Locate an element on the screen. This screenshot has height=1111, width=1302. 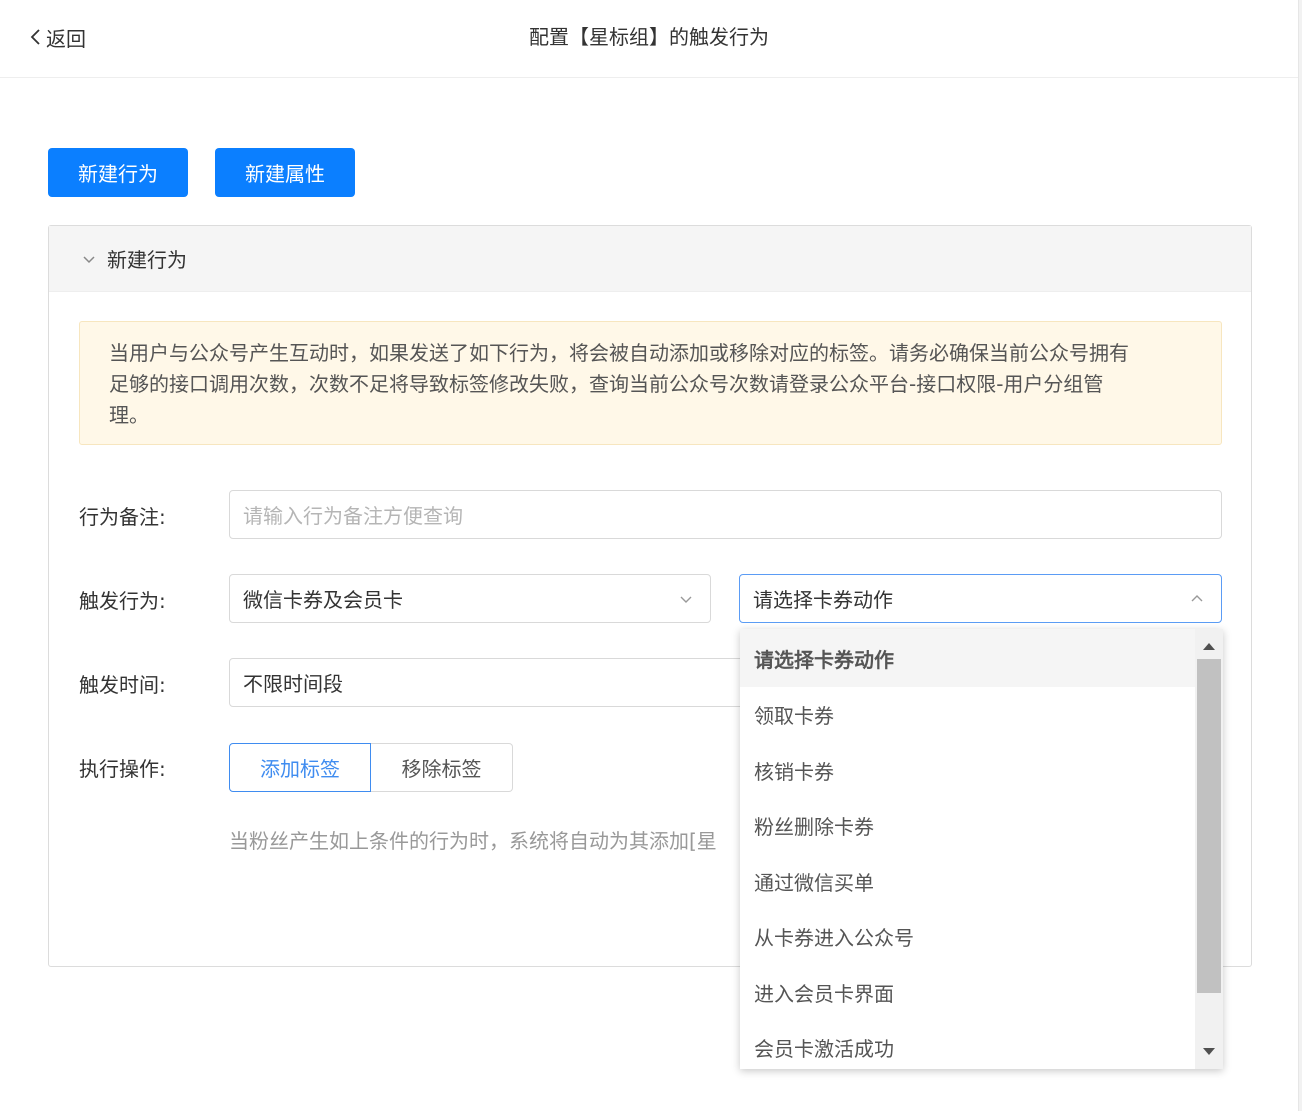
operation-hint: 当粉丝产生如上条件的行为时，系统将自动为其添加[星 is located at coordinates (473, 841).